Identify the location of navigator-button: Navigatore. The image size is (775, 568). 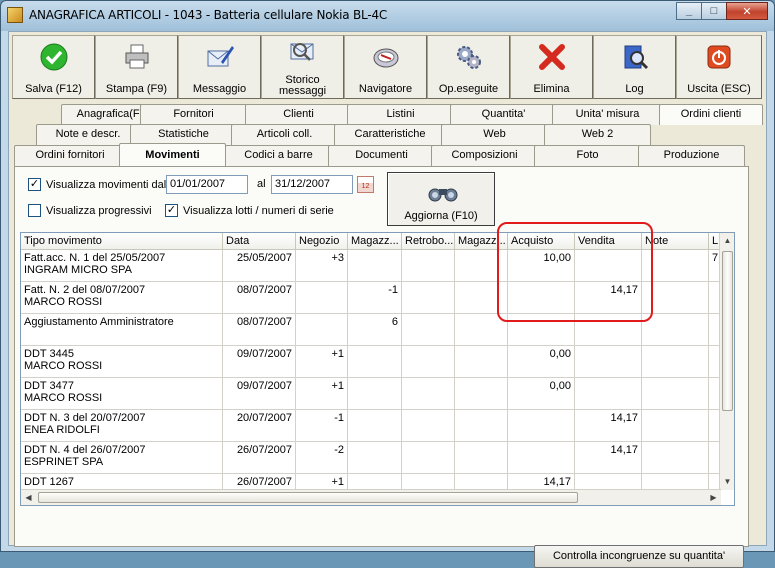
(385, 67).